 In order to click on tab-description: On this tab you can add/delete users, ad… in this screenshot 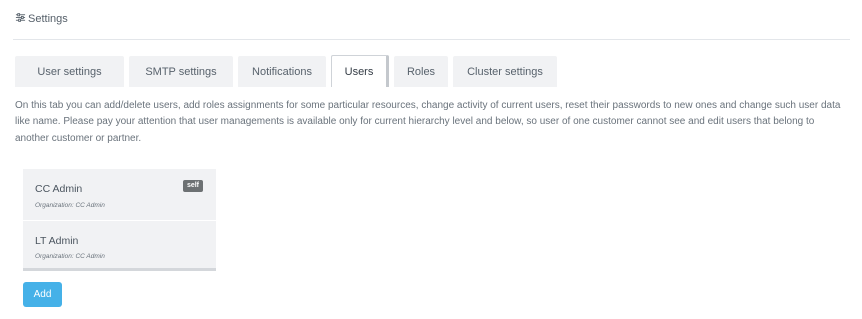, I will do `click(428, 122)`.